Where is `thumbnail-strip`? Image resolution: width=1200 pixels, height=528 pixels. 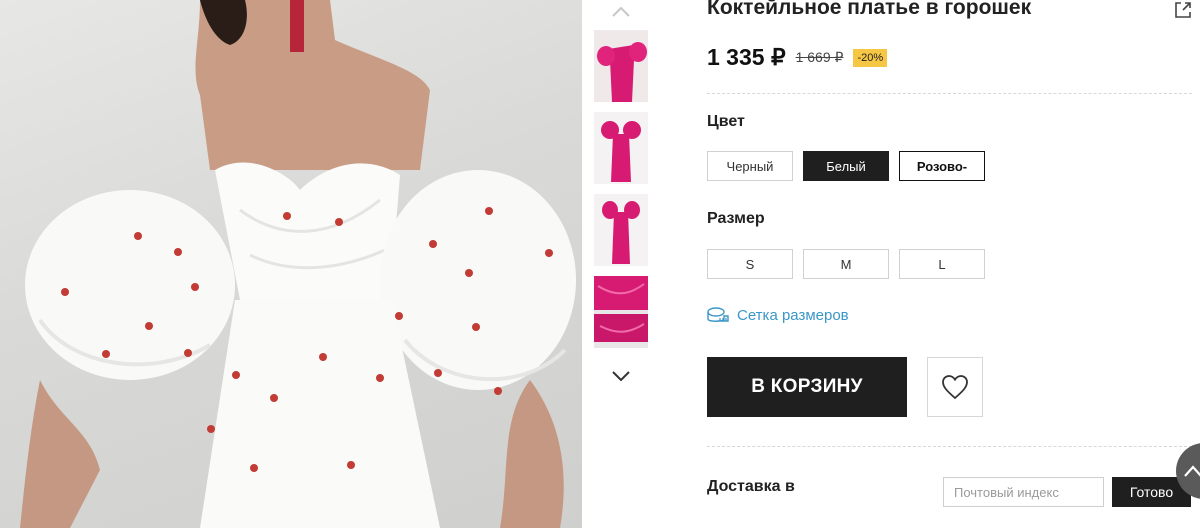 thumbnail-strip is located at coordinates (621, 264).